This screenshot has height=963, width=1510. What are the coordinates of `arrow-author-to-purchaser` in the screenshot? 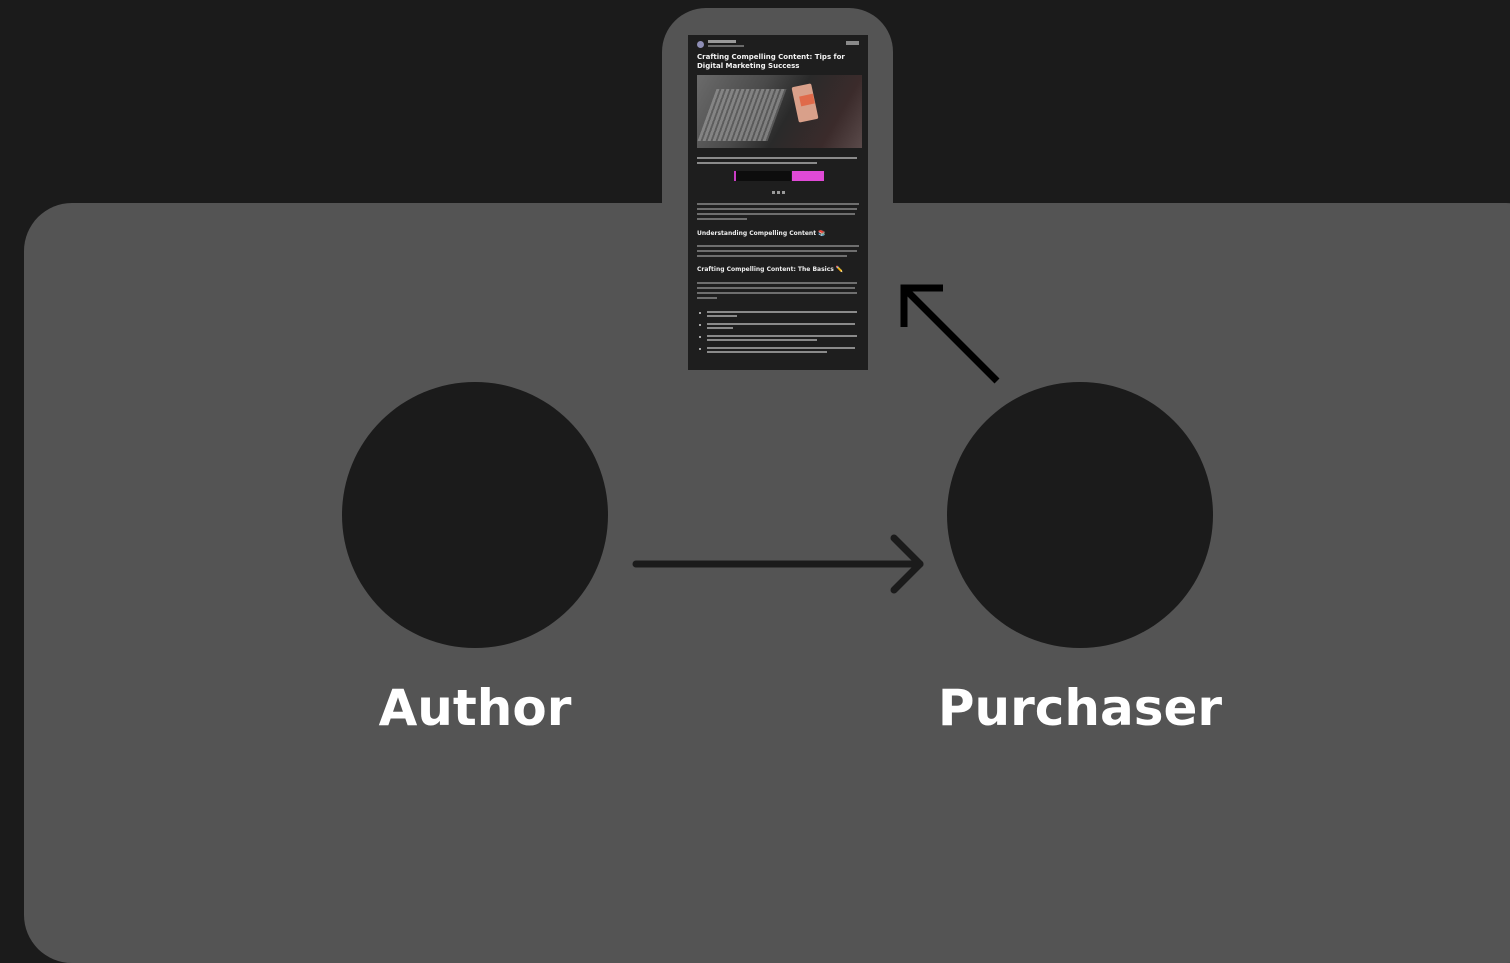 It's located at (778, 564).